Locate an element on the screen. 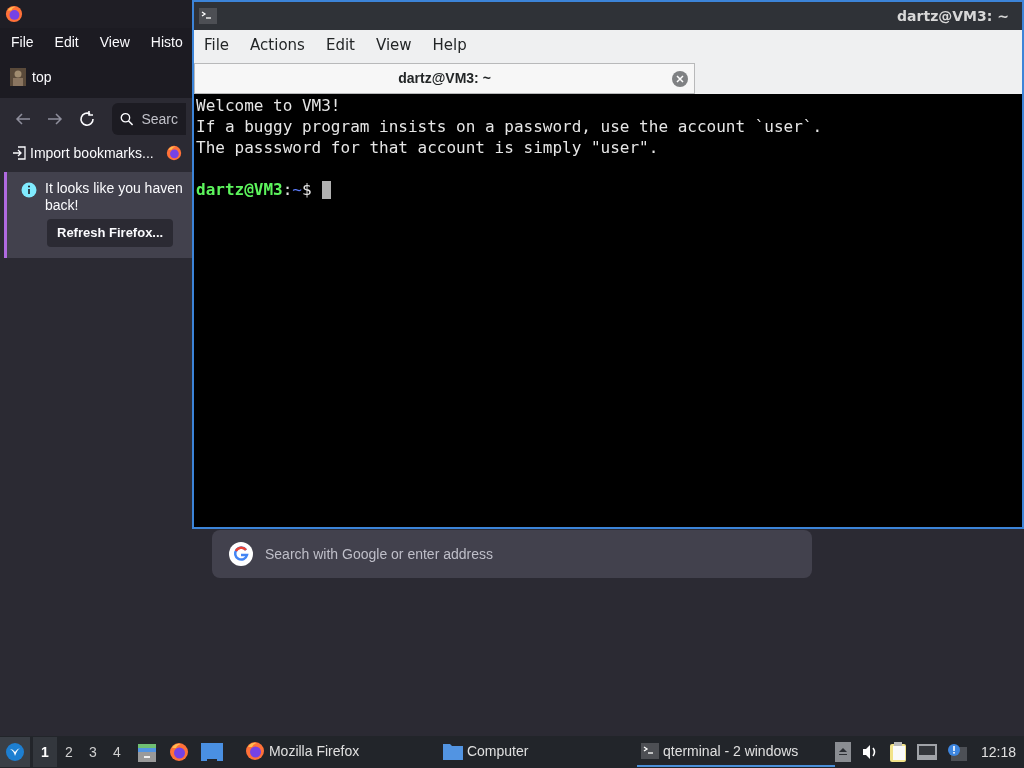  eject-icon is located at coordinates (842, 752).